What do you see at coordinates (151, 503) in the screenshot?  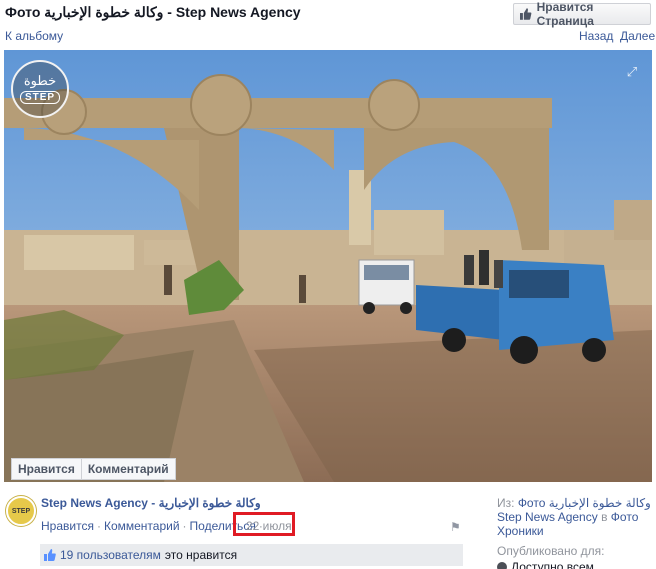 I see `author-link: Step News Agency - وكالة خطوة الإخبارية` at bounding box center [151, 503].